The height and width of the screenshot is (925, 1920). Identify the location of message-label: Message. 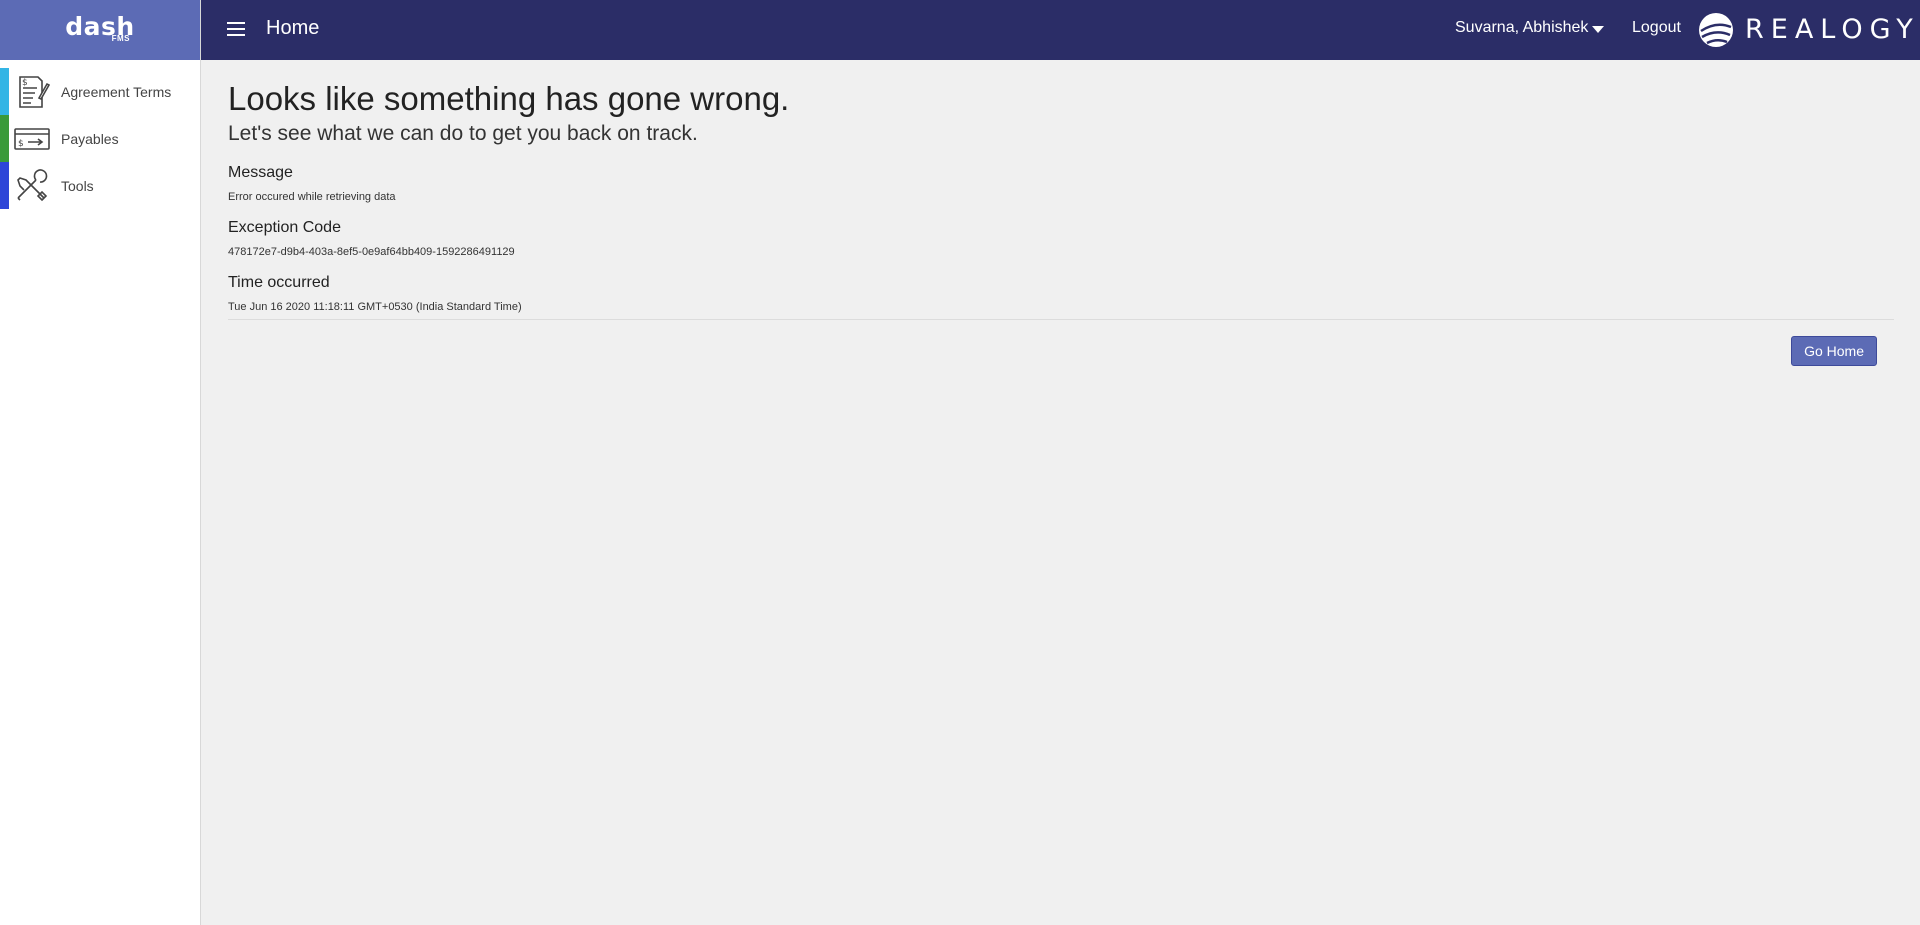
(260, 172).